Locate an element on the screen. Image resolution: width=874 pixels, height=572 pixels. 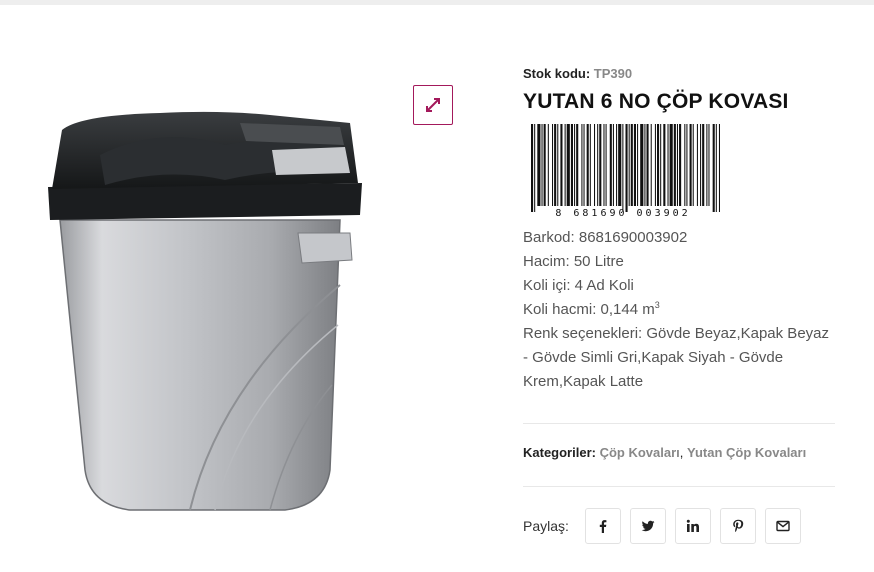
share-email-button is located at coordinates (782, 526).